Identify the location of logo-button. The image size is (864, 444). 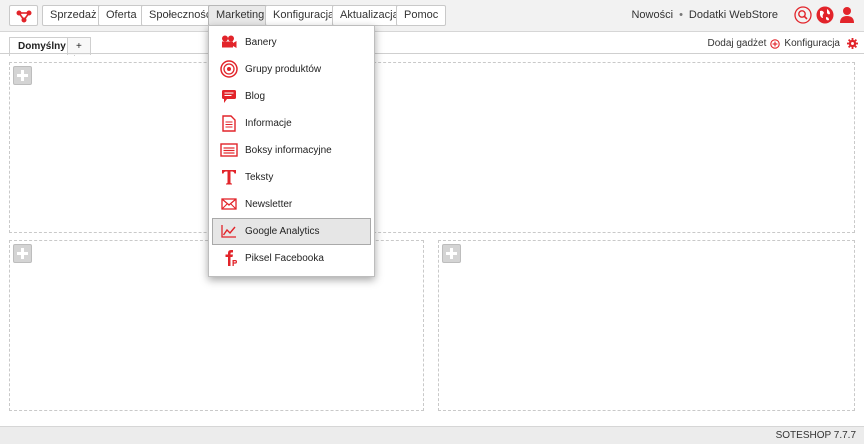
(23, 15).